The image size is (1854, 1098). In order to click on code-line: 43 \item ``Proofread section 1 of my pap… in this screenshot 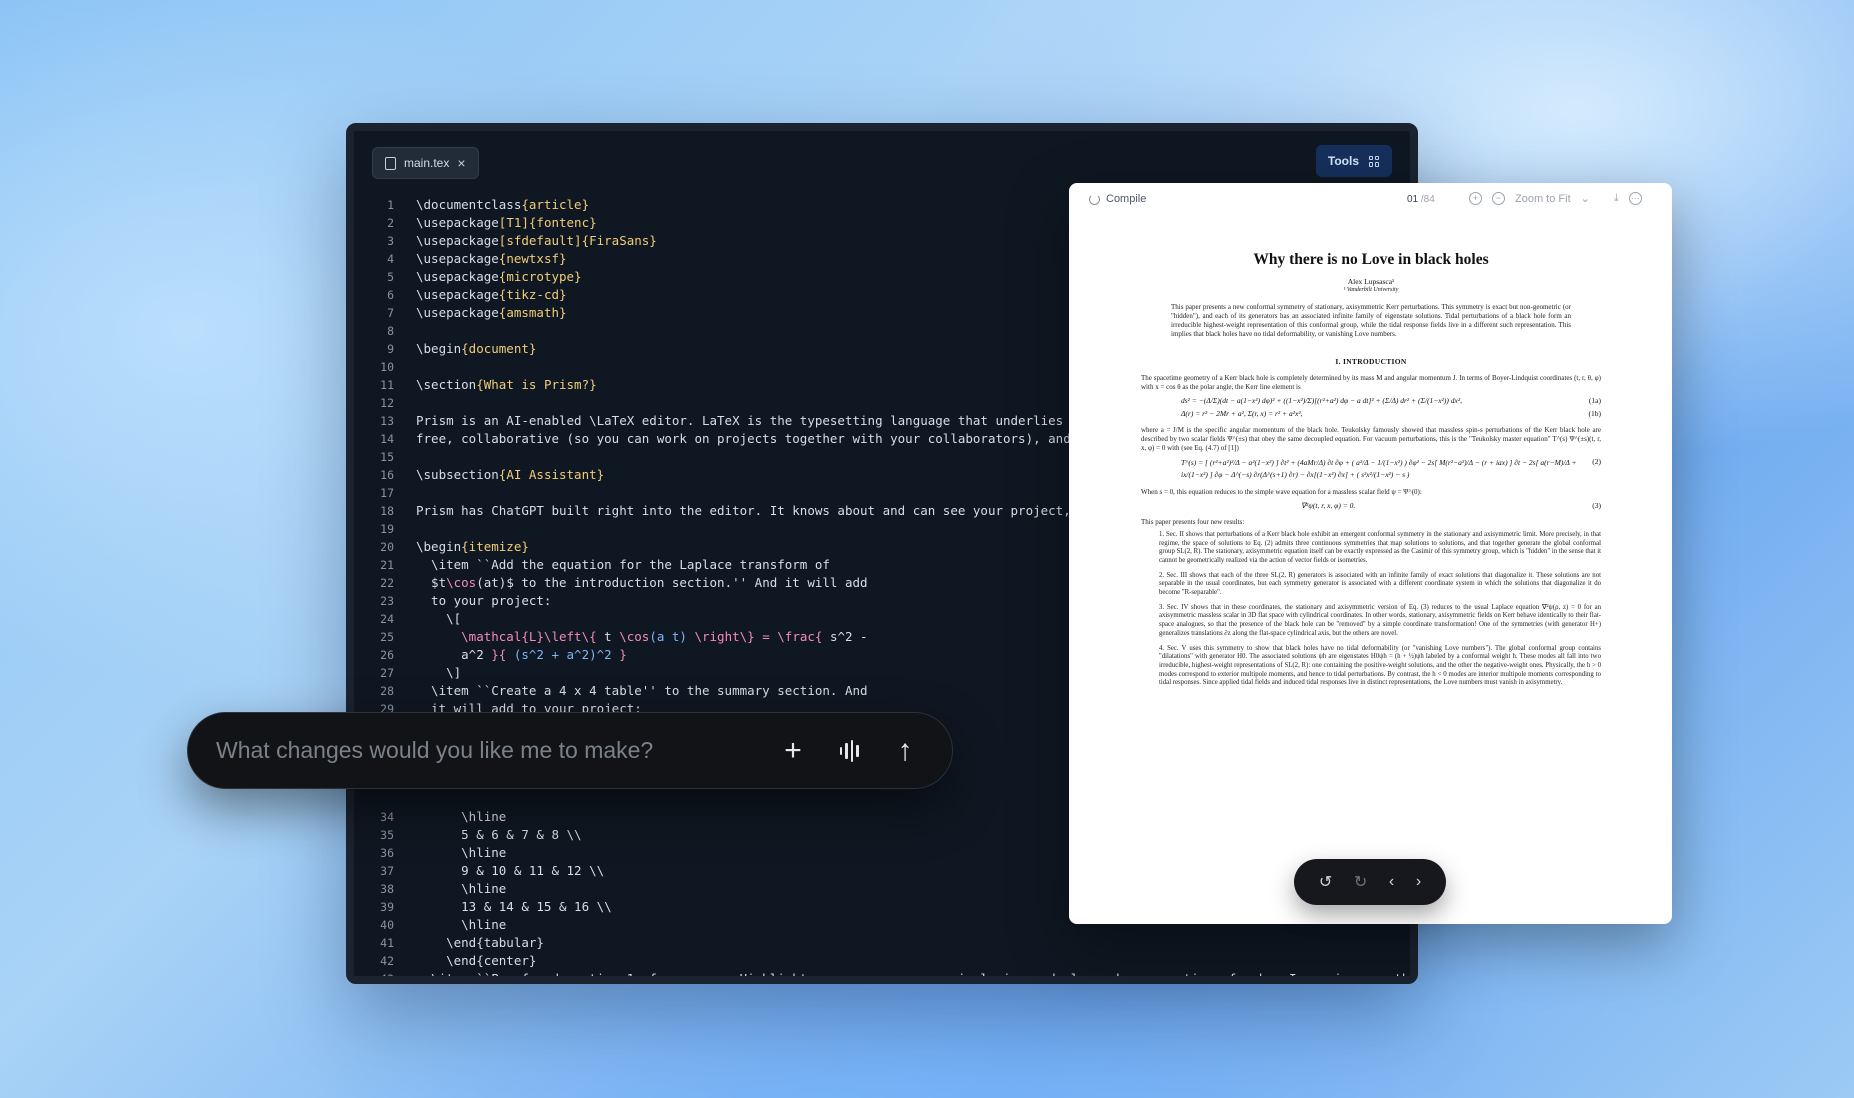, I will do `click(887, 977)`.